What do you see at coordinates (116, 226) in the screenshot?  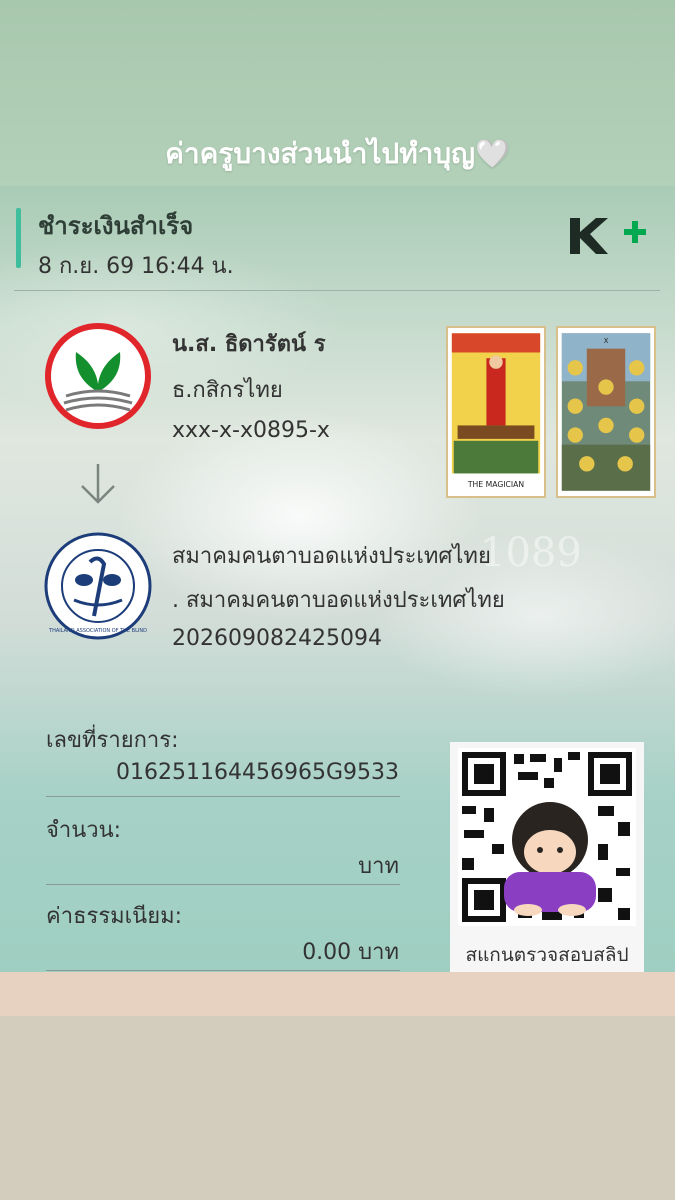 I see `status-title: ชำระเงินสำเร็จ` at bounding box center [116, 226].